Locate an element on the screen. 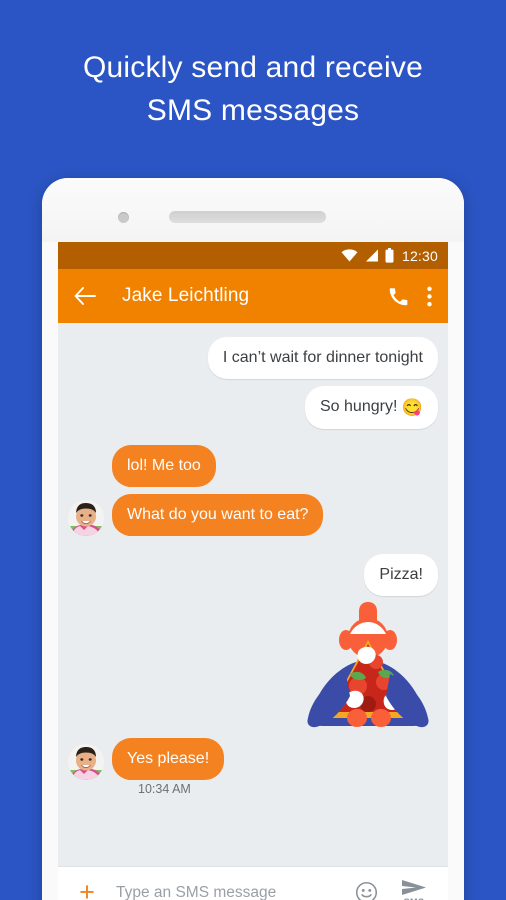  message-row-outgoing-2: What do you want to eat? is located at coordinates (253, 515).